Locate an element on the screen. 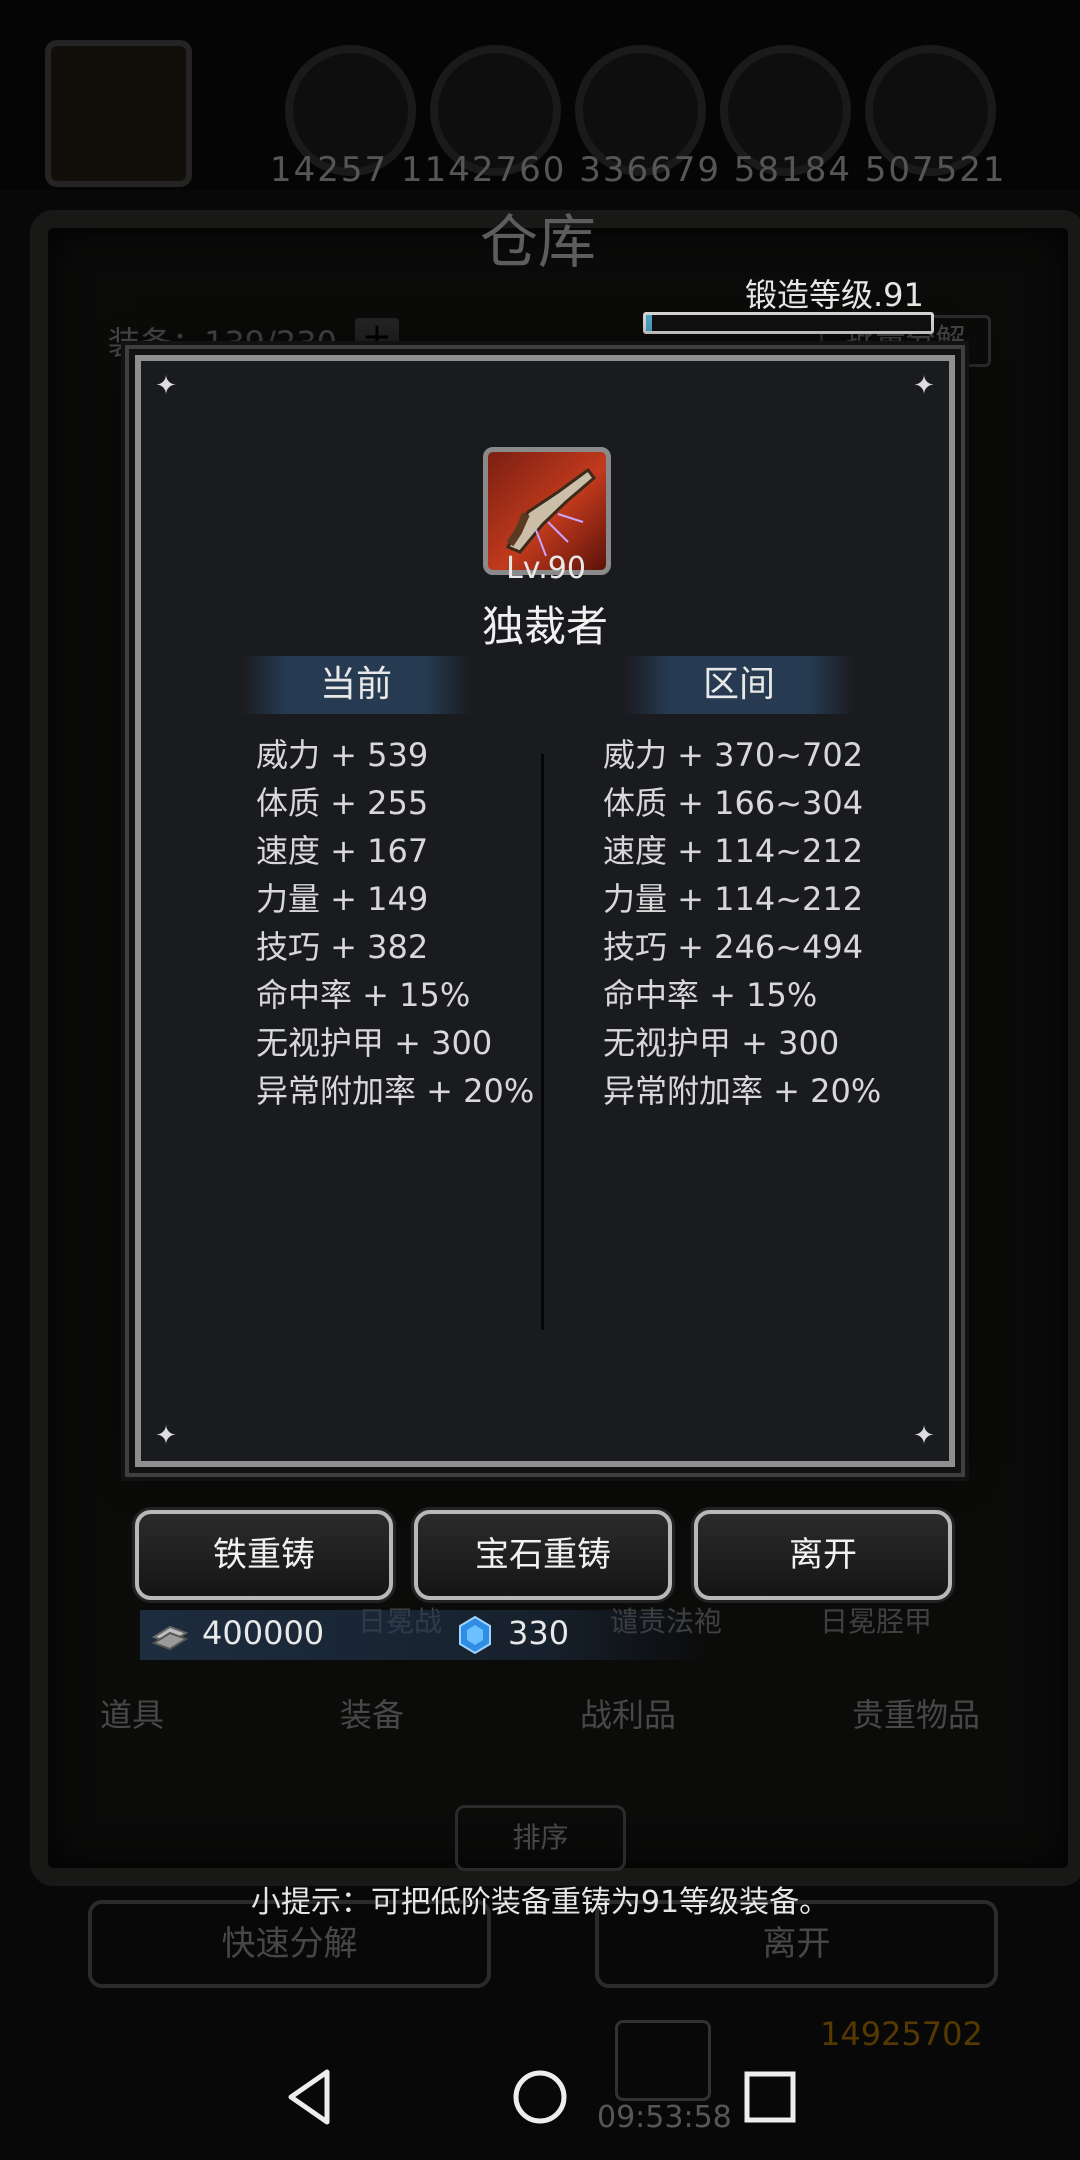  warehouse-tabs: 道具 装备 战利品 贵重物品 is located at coordinates (540, 1713).